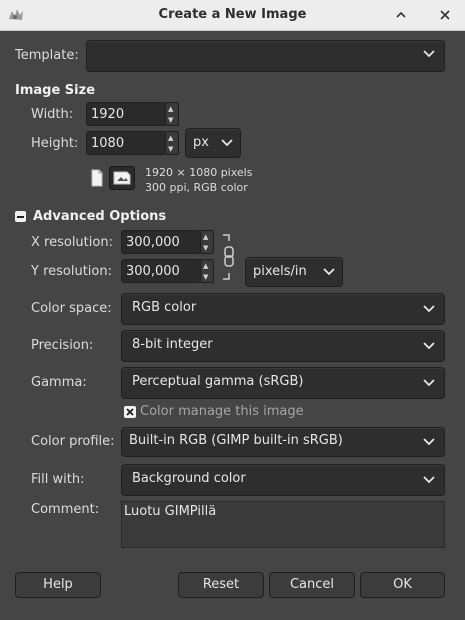 Image resolution: width=465 pixels, height=620 pixels. I want to click on color-profile-combo: Built-in RGB (GIMP built-in sRGB), so click(283, 442).